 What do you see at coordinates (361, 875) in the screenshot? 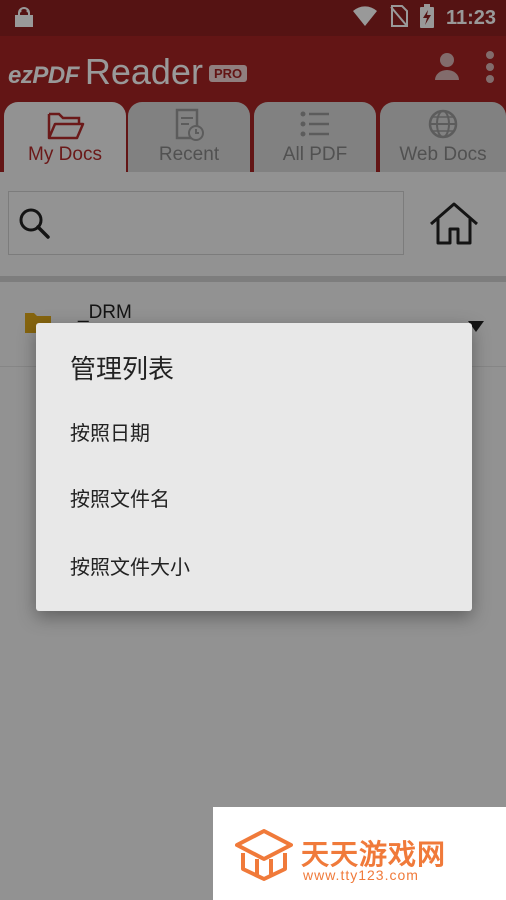
I see `watermark-url: www.tty123.com` at bounding box center [361, 875].